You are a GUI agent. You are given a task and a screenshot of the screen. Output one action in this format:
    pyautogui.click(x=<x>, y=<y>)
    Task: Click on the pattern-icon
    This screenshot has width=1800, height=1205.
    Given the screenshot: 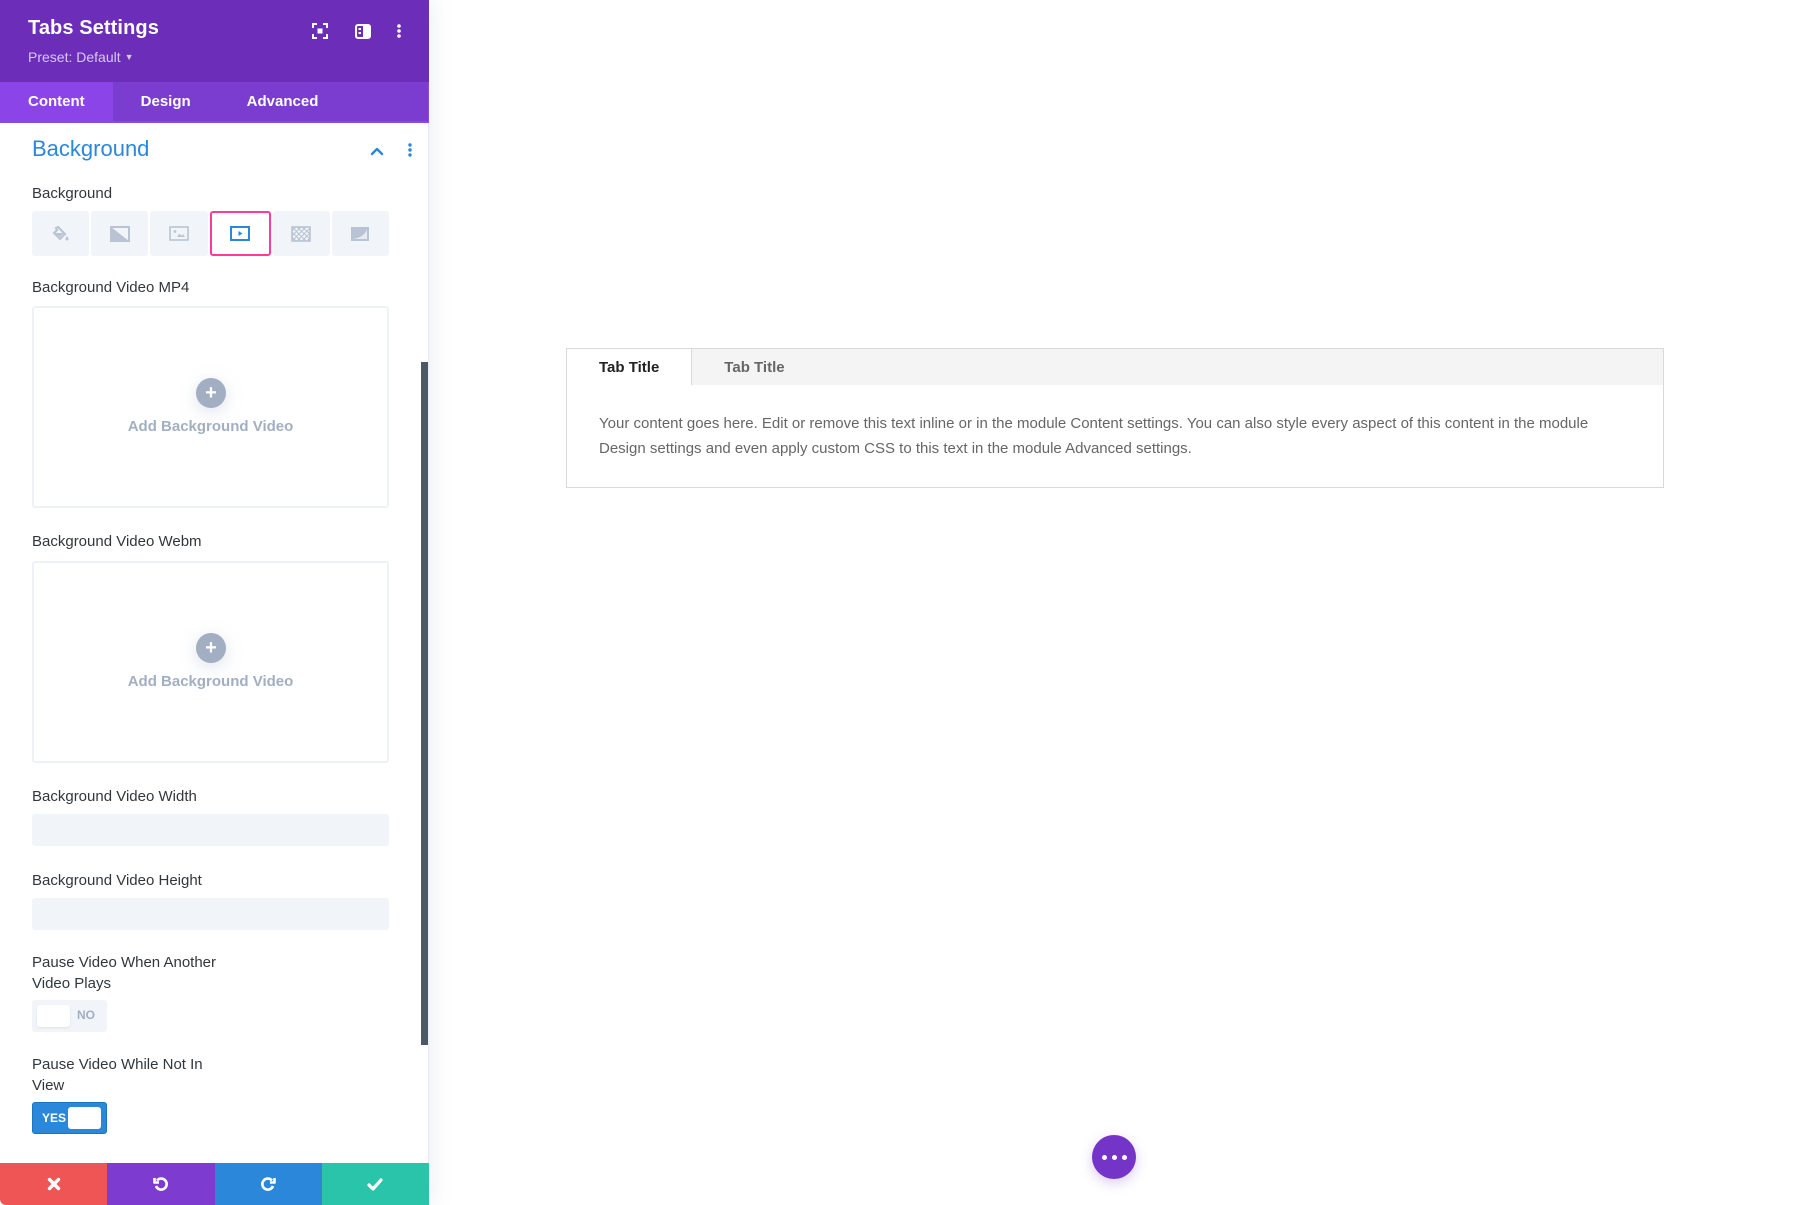 What is the action you would take?
    pyautogui.click(x=301, y=233)
    